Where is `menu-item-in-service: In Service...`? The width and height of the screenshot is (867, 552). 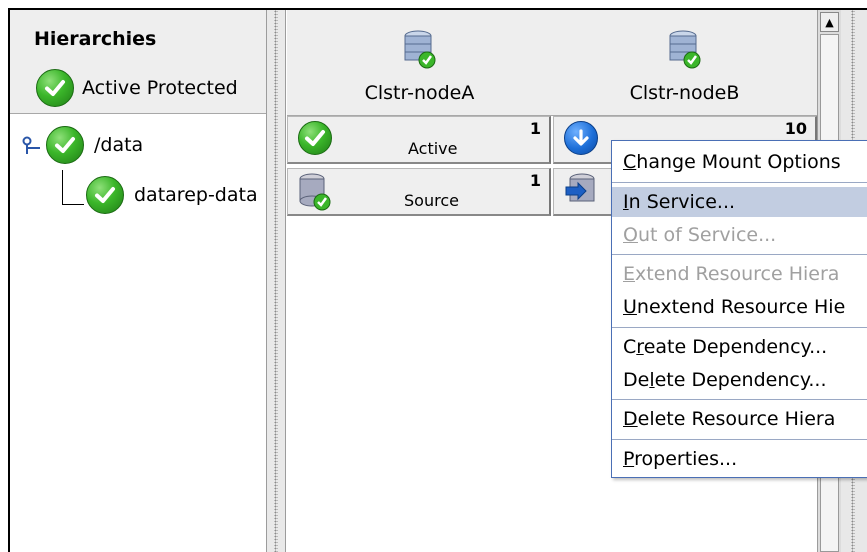
menu-item-in-service: In Service... is located at coordinates (739, 202).